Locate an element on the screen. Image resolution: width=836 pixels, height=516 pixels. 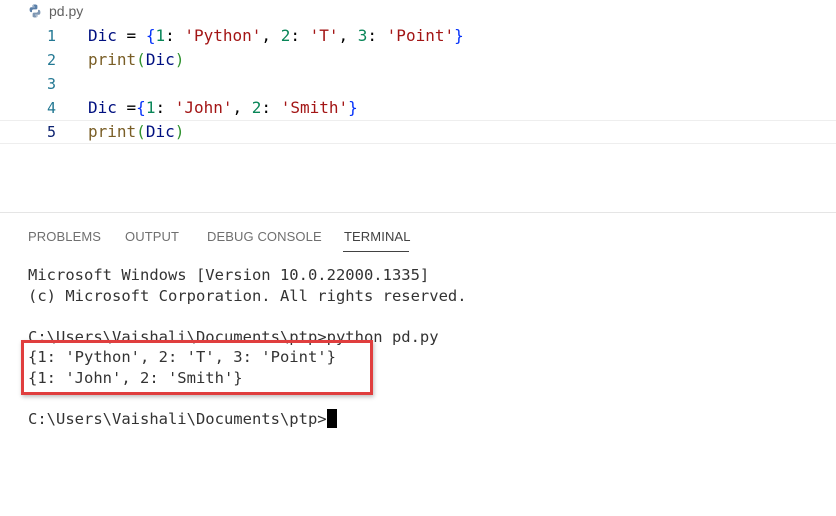
code-line: 4 Dic ={1: 'John', 2: 'Smith'} is located at coordinates (418, 108).